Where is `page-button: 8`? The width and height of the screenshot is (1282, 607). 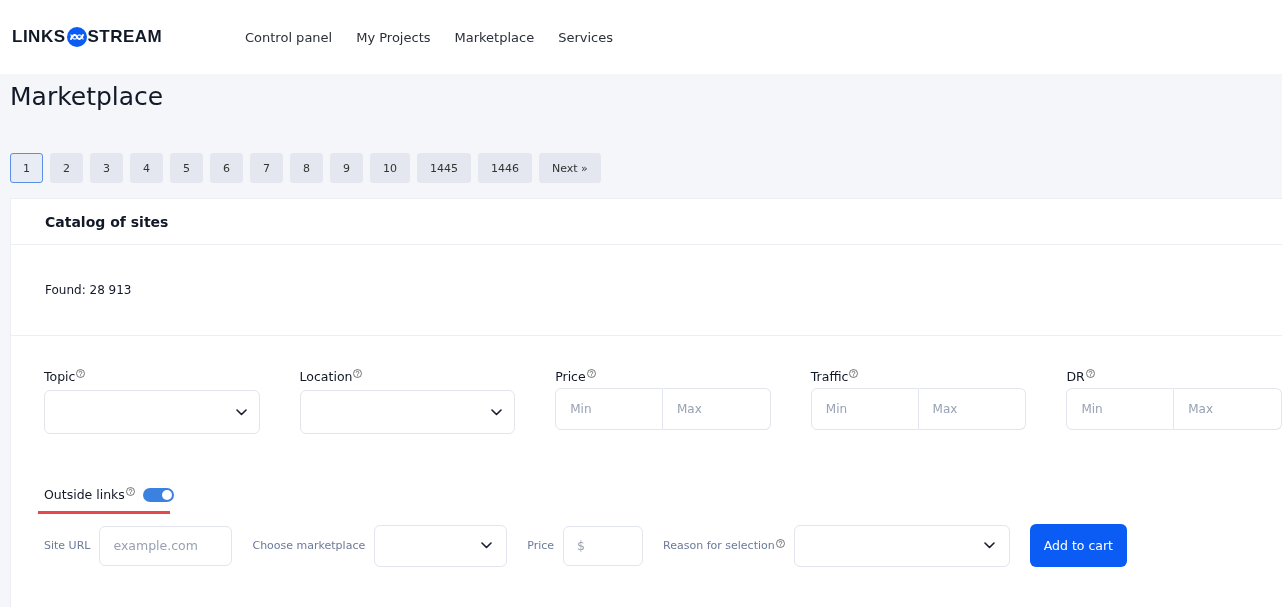
page-button: 8 is located at coordinates (306, 168).